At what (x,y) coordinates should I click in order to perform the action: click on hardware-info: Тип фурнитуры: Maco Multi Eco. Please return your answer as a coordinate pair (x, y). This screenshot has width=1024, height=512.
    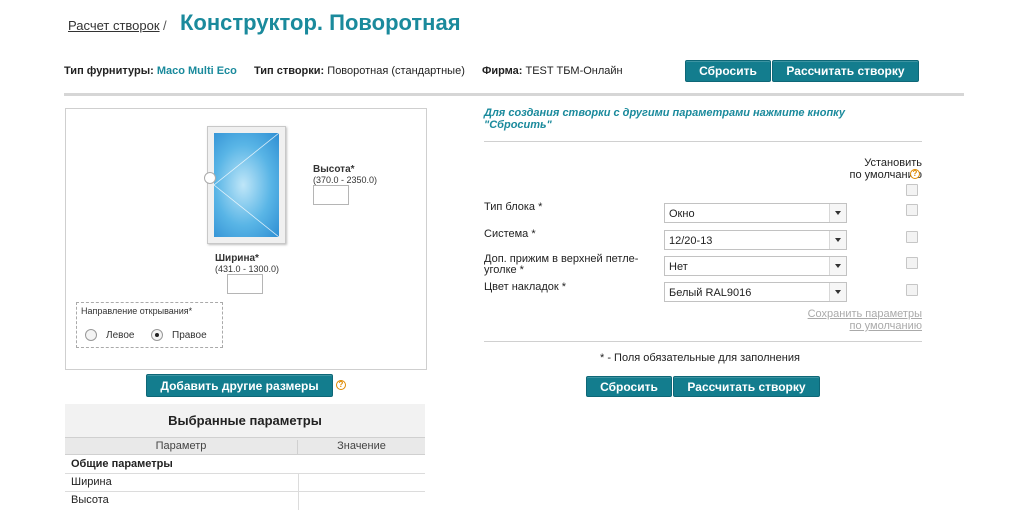
    Looking at the image, I should click on (150, 71).